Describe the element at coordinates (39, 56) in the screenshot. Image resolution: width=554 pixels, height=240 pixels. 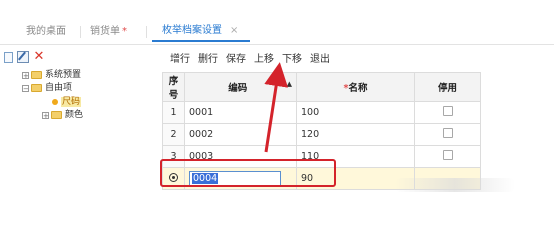
I see `delete-icon: ✕` at that location.